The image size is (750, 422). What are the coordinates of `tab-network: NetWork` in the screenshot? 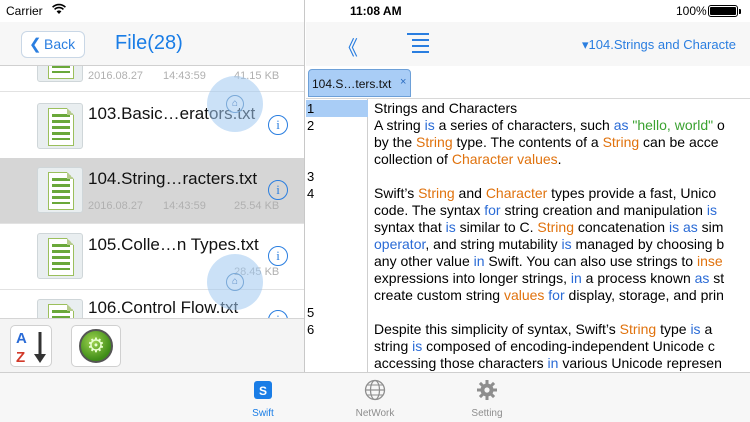 It's located at (375, 399).